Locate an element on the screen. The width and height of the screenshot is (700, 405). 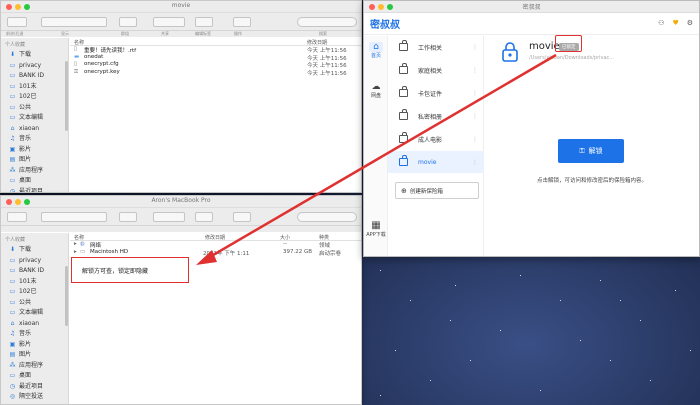
sidebar-item-label: 影片 is located at coordinates (25, 344).